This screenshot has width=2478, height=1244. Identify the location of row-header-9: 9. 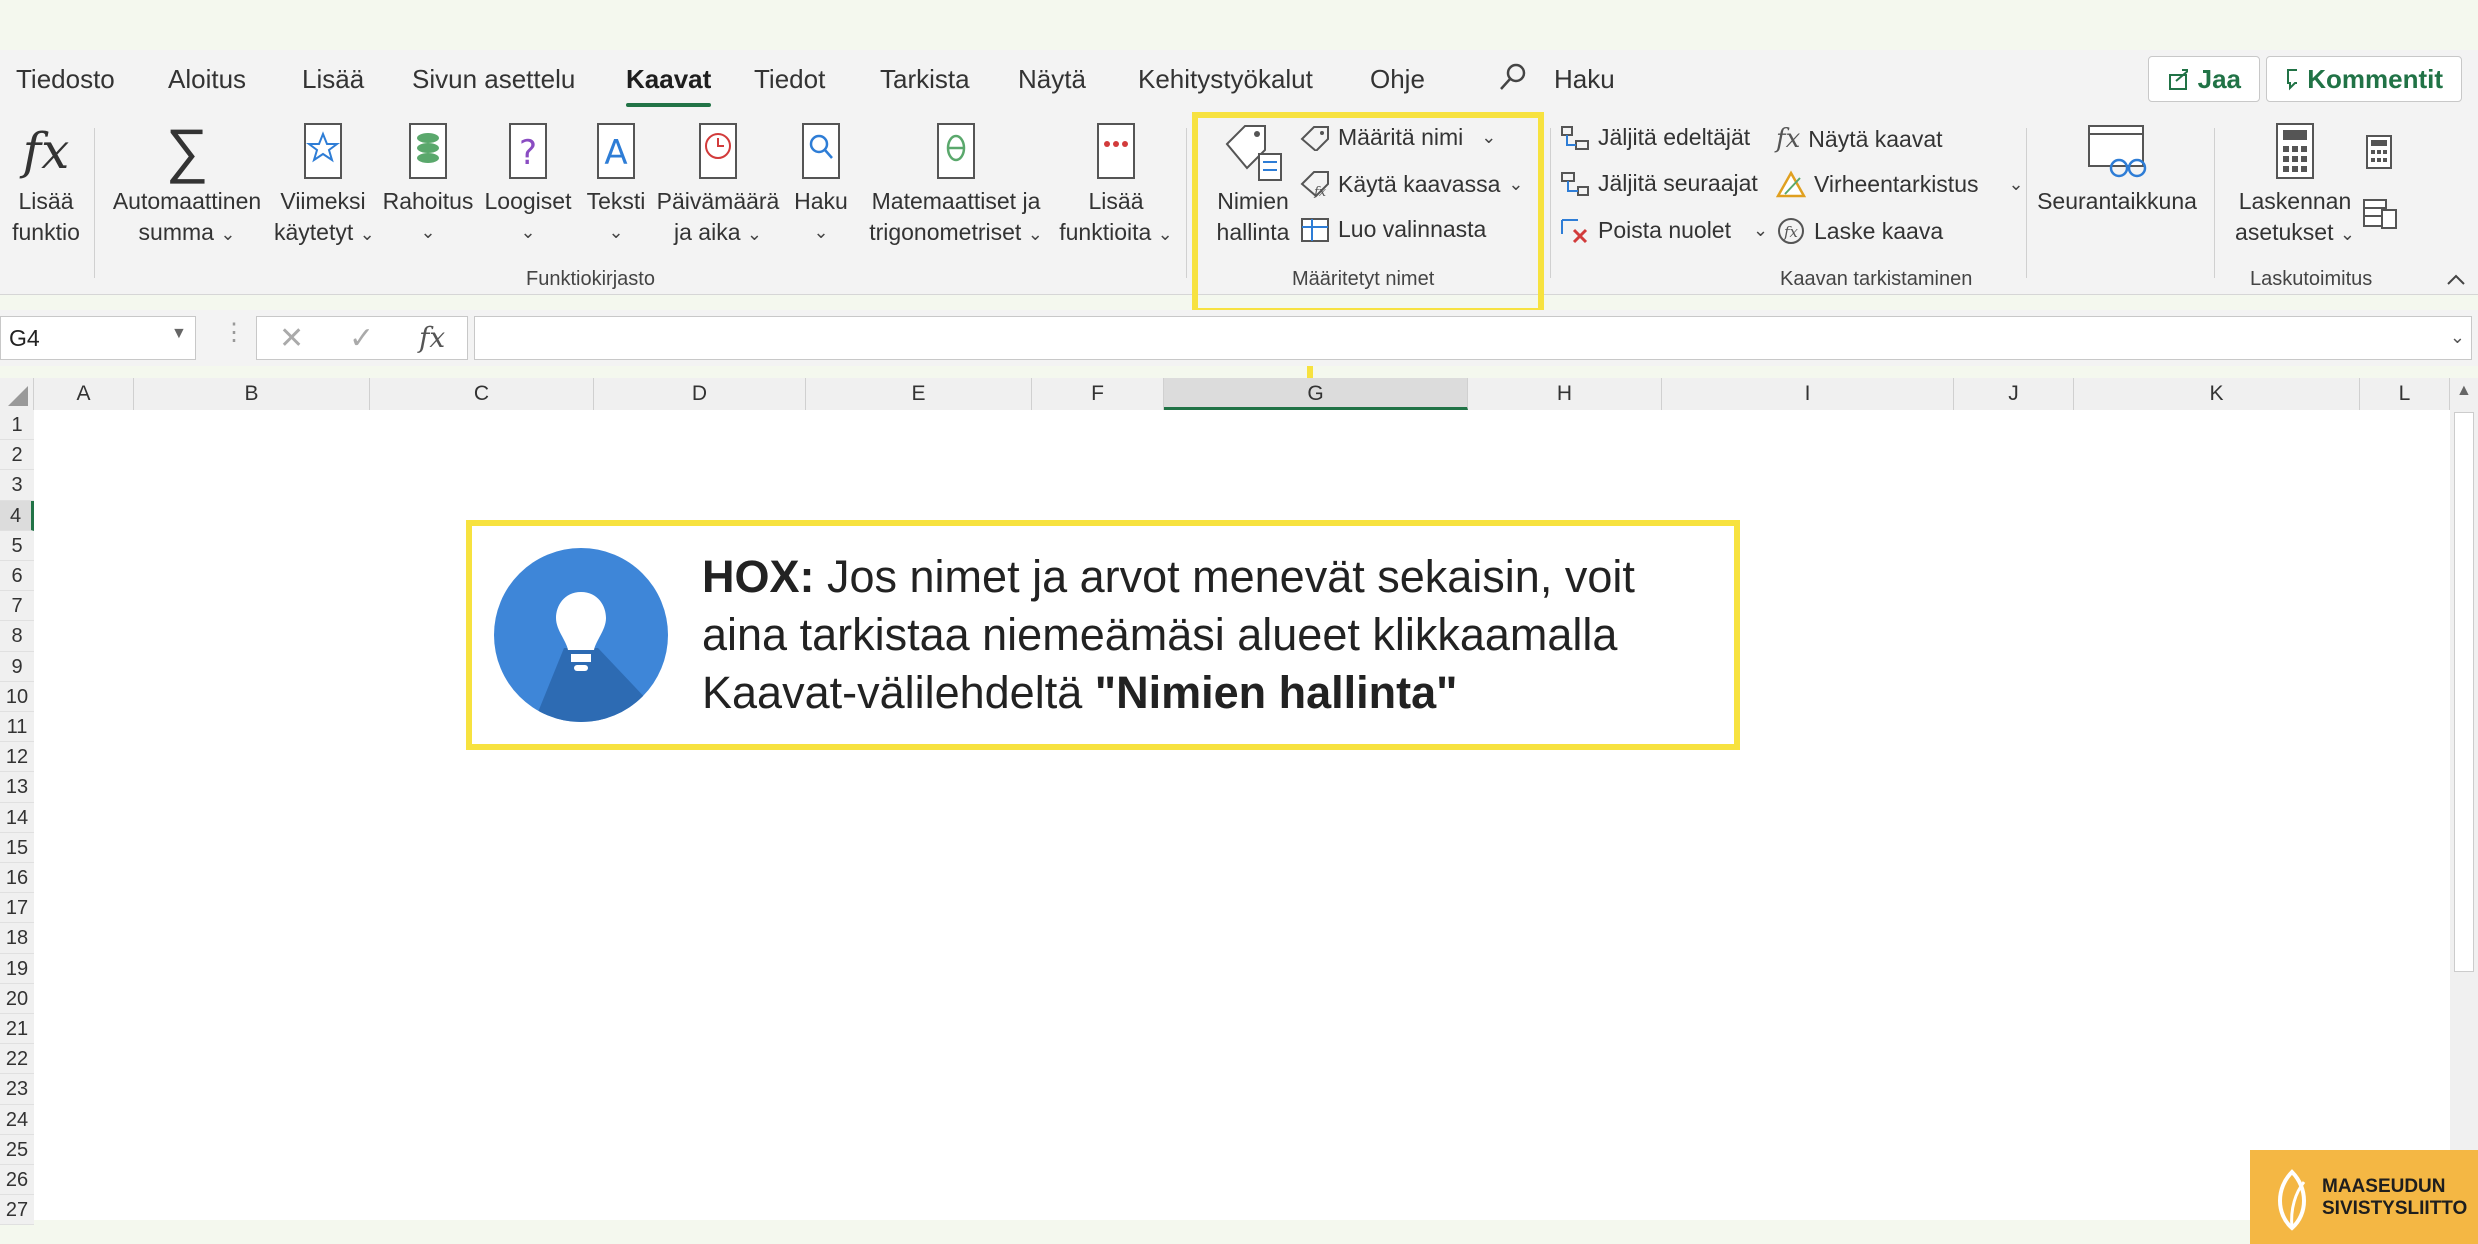
(17, 666).